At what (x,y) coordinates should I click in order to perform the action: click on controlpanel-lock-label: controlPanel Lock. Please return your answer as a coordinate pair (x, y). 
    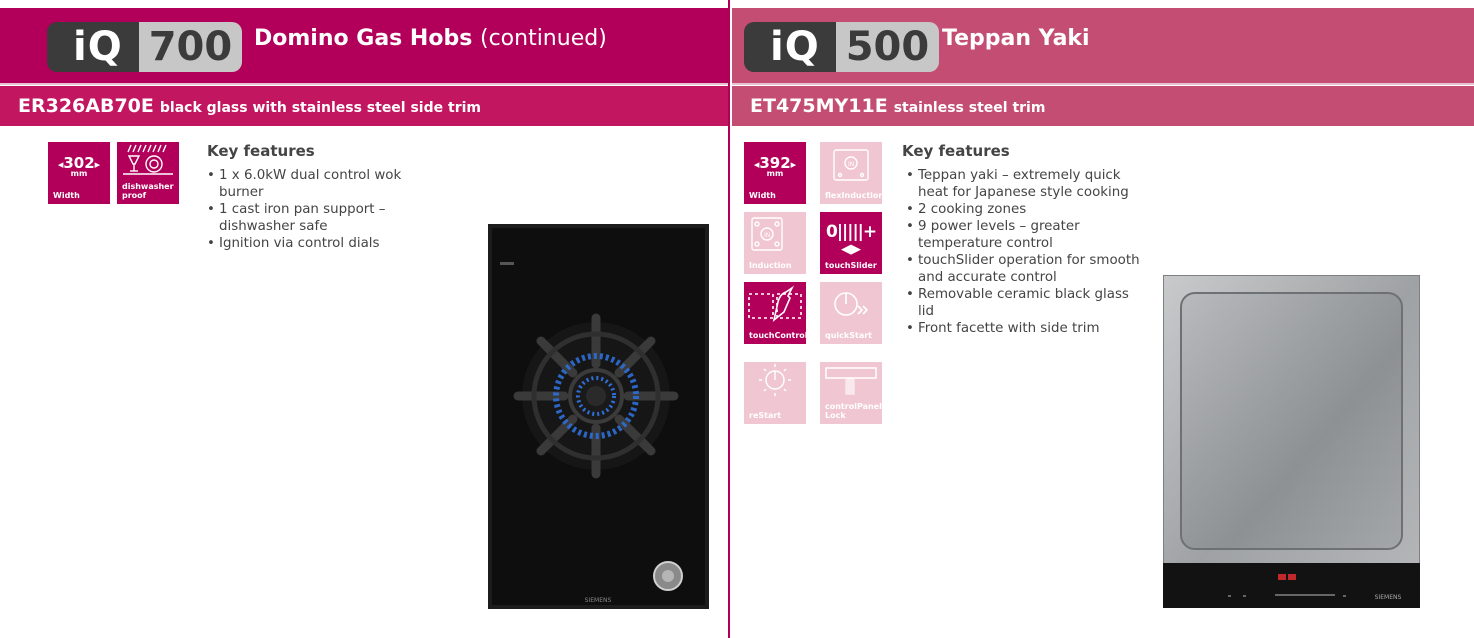
    Looking at the image, I should click on (853, 411).